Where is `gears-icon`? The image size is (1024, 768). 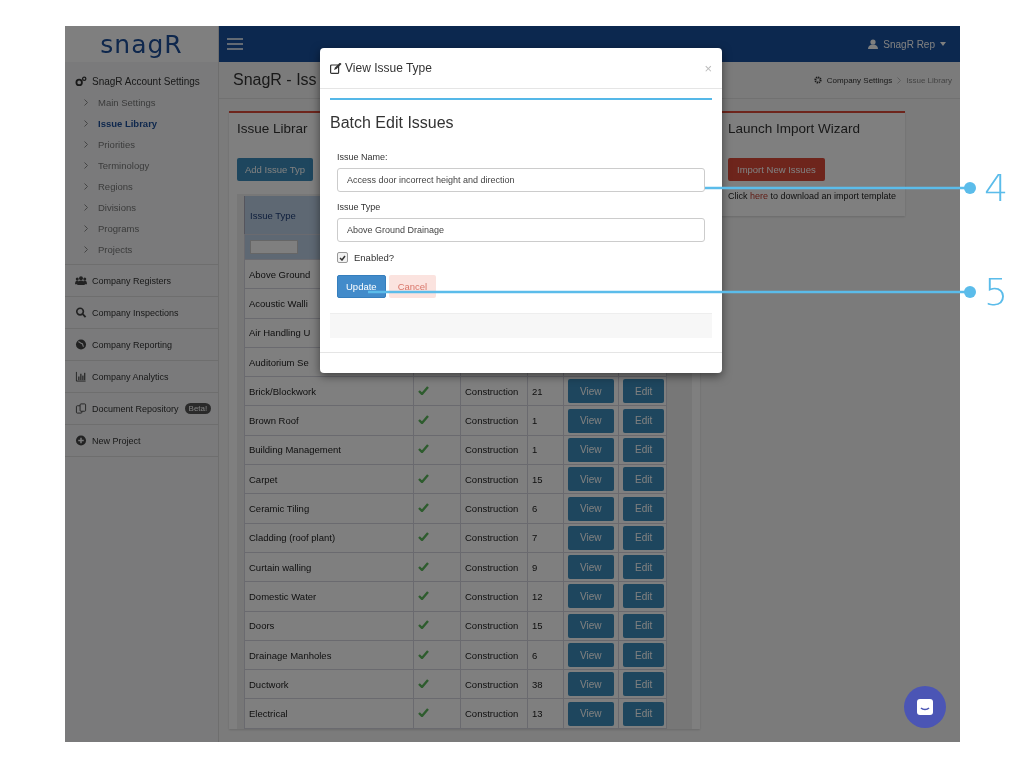 gears-icon is located at coordinates (81, 81).